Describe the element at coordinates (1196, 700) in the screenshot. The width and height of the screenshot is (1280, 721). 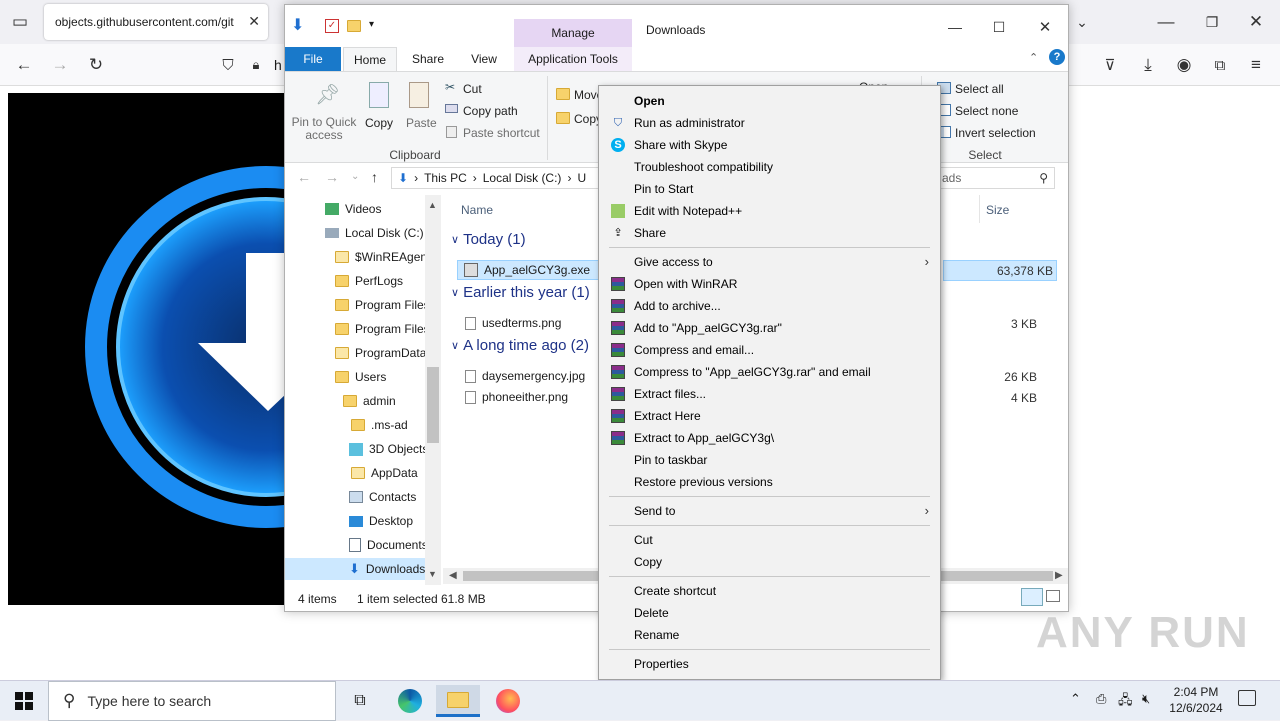
I see `taskbar-clock: 2:04 PM 12/6/2024` at that location.